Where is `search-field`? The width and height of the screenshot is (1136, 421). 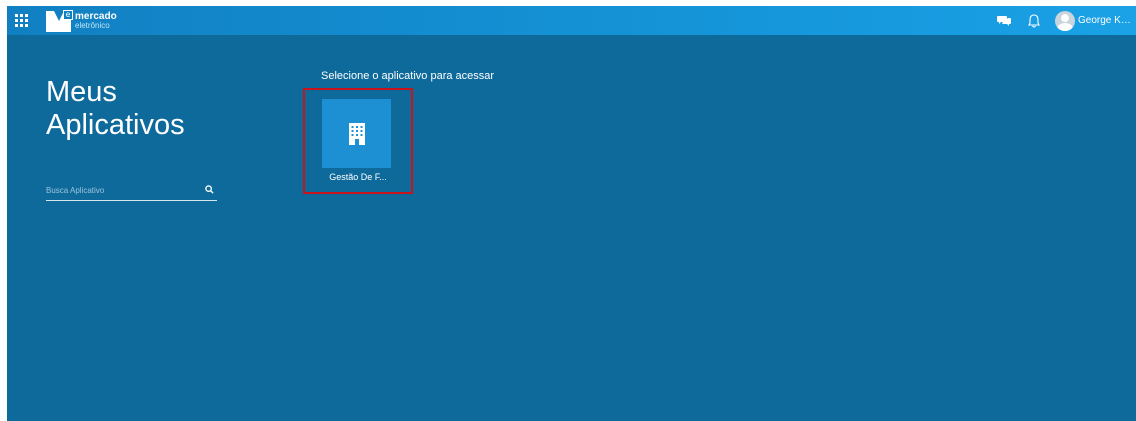
search-field is located at coordinates (131, 191).